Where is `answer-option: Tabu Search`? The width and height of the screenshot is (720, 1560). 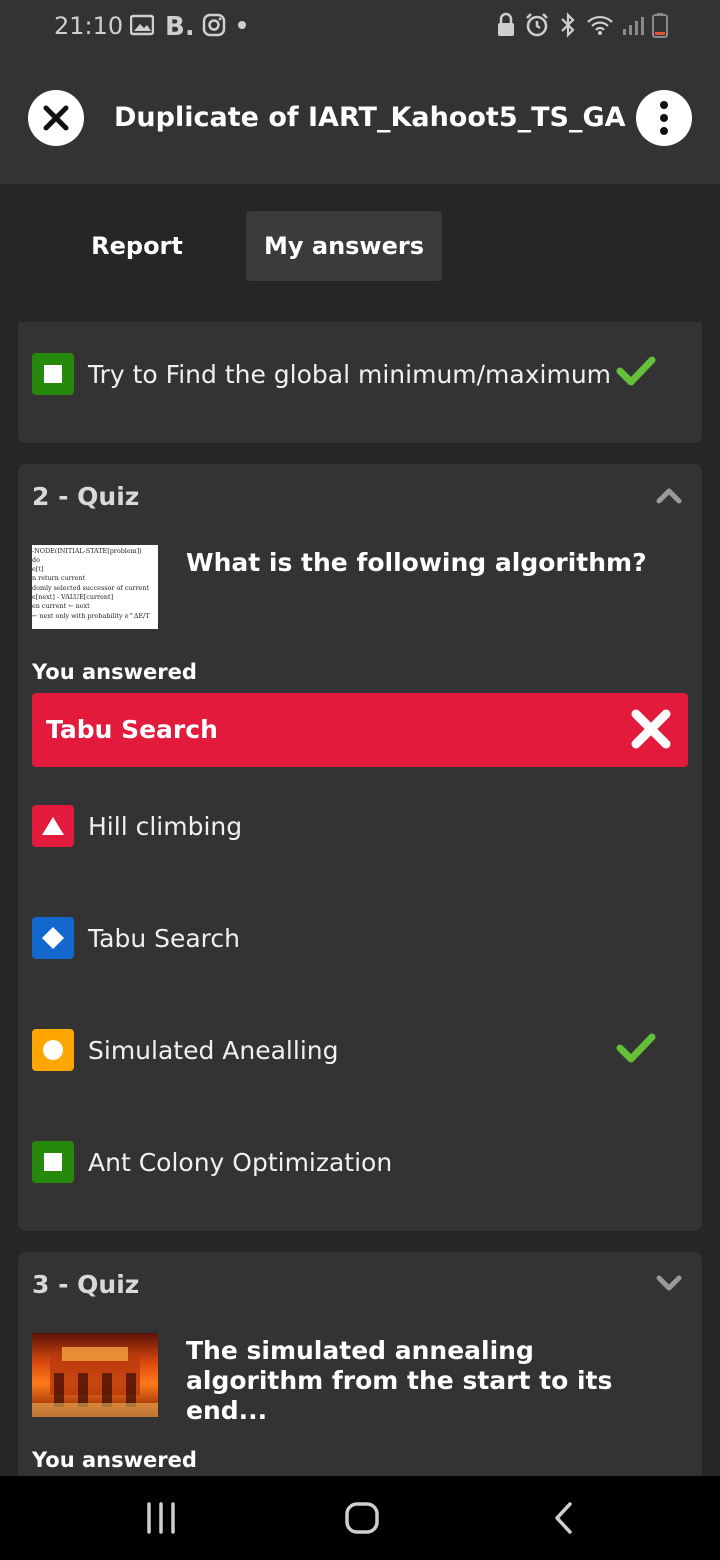 answer-option: Tabu Search is located at coordinates (136, 938).